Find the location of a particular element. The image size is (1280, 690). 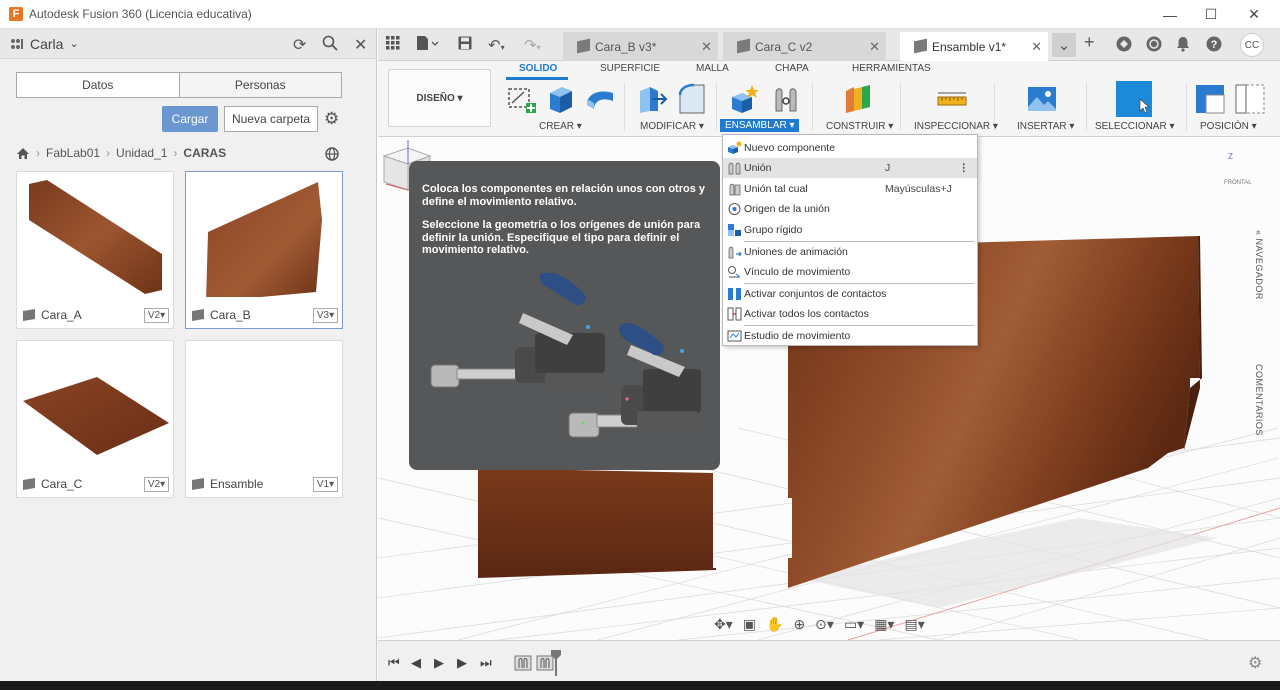

grid-settings-icon: ▦▾ is located at coordinates (884, 624).